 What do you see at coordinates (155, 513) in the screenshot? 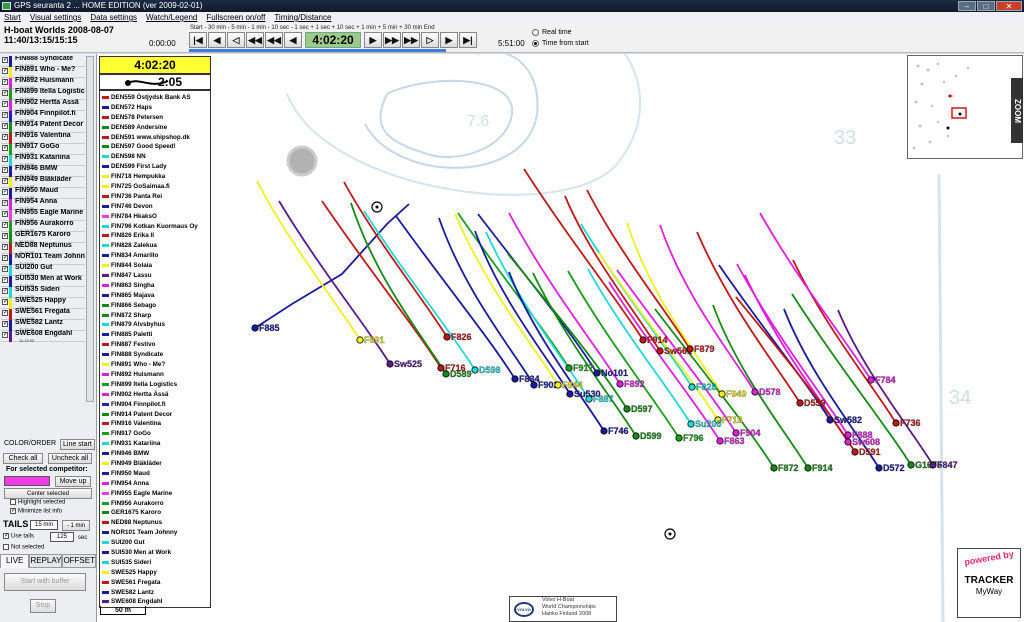
I see `boat-legend-item: GER1675 Karoro` at bounding box center [155, 513].